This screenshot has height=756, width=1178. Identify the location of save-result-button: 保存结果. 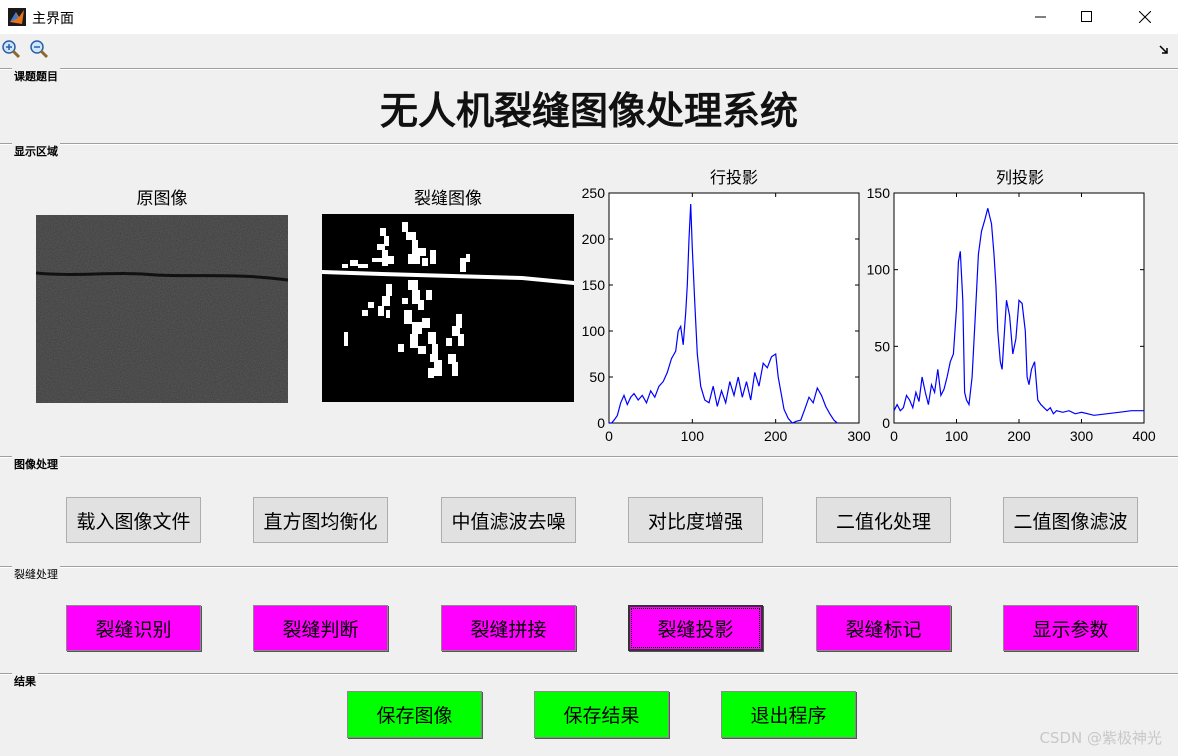
(601, 714).